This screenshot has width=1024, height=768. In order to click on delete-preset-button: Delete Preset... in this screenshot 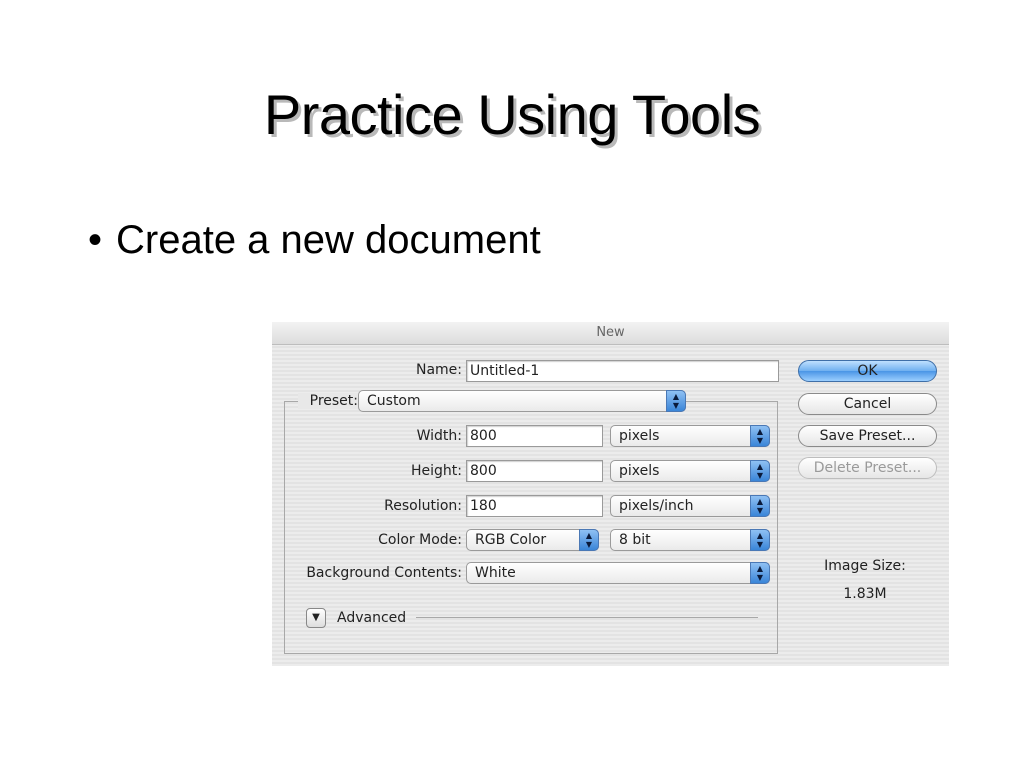, I will do `click(867, 468)`.